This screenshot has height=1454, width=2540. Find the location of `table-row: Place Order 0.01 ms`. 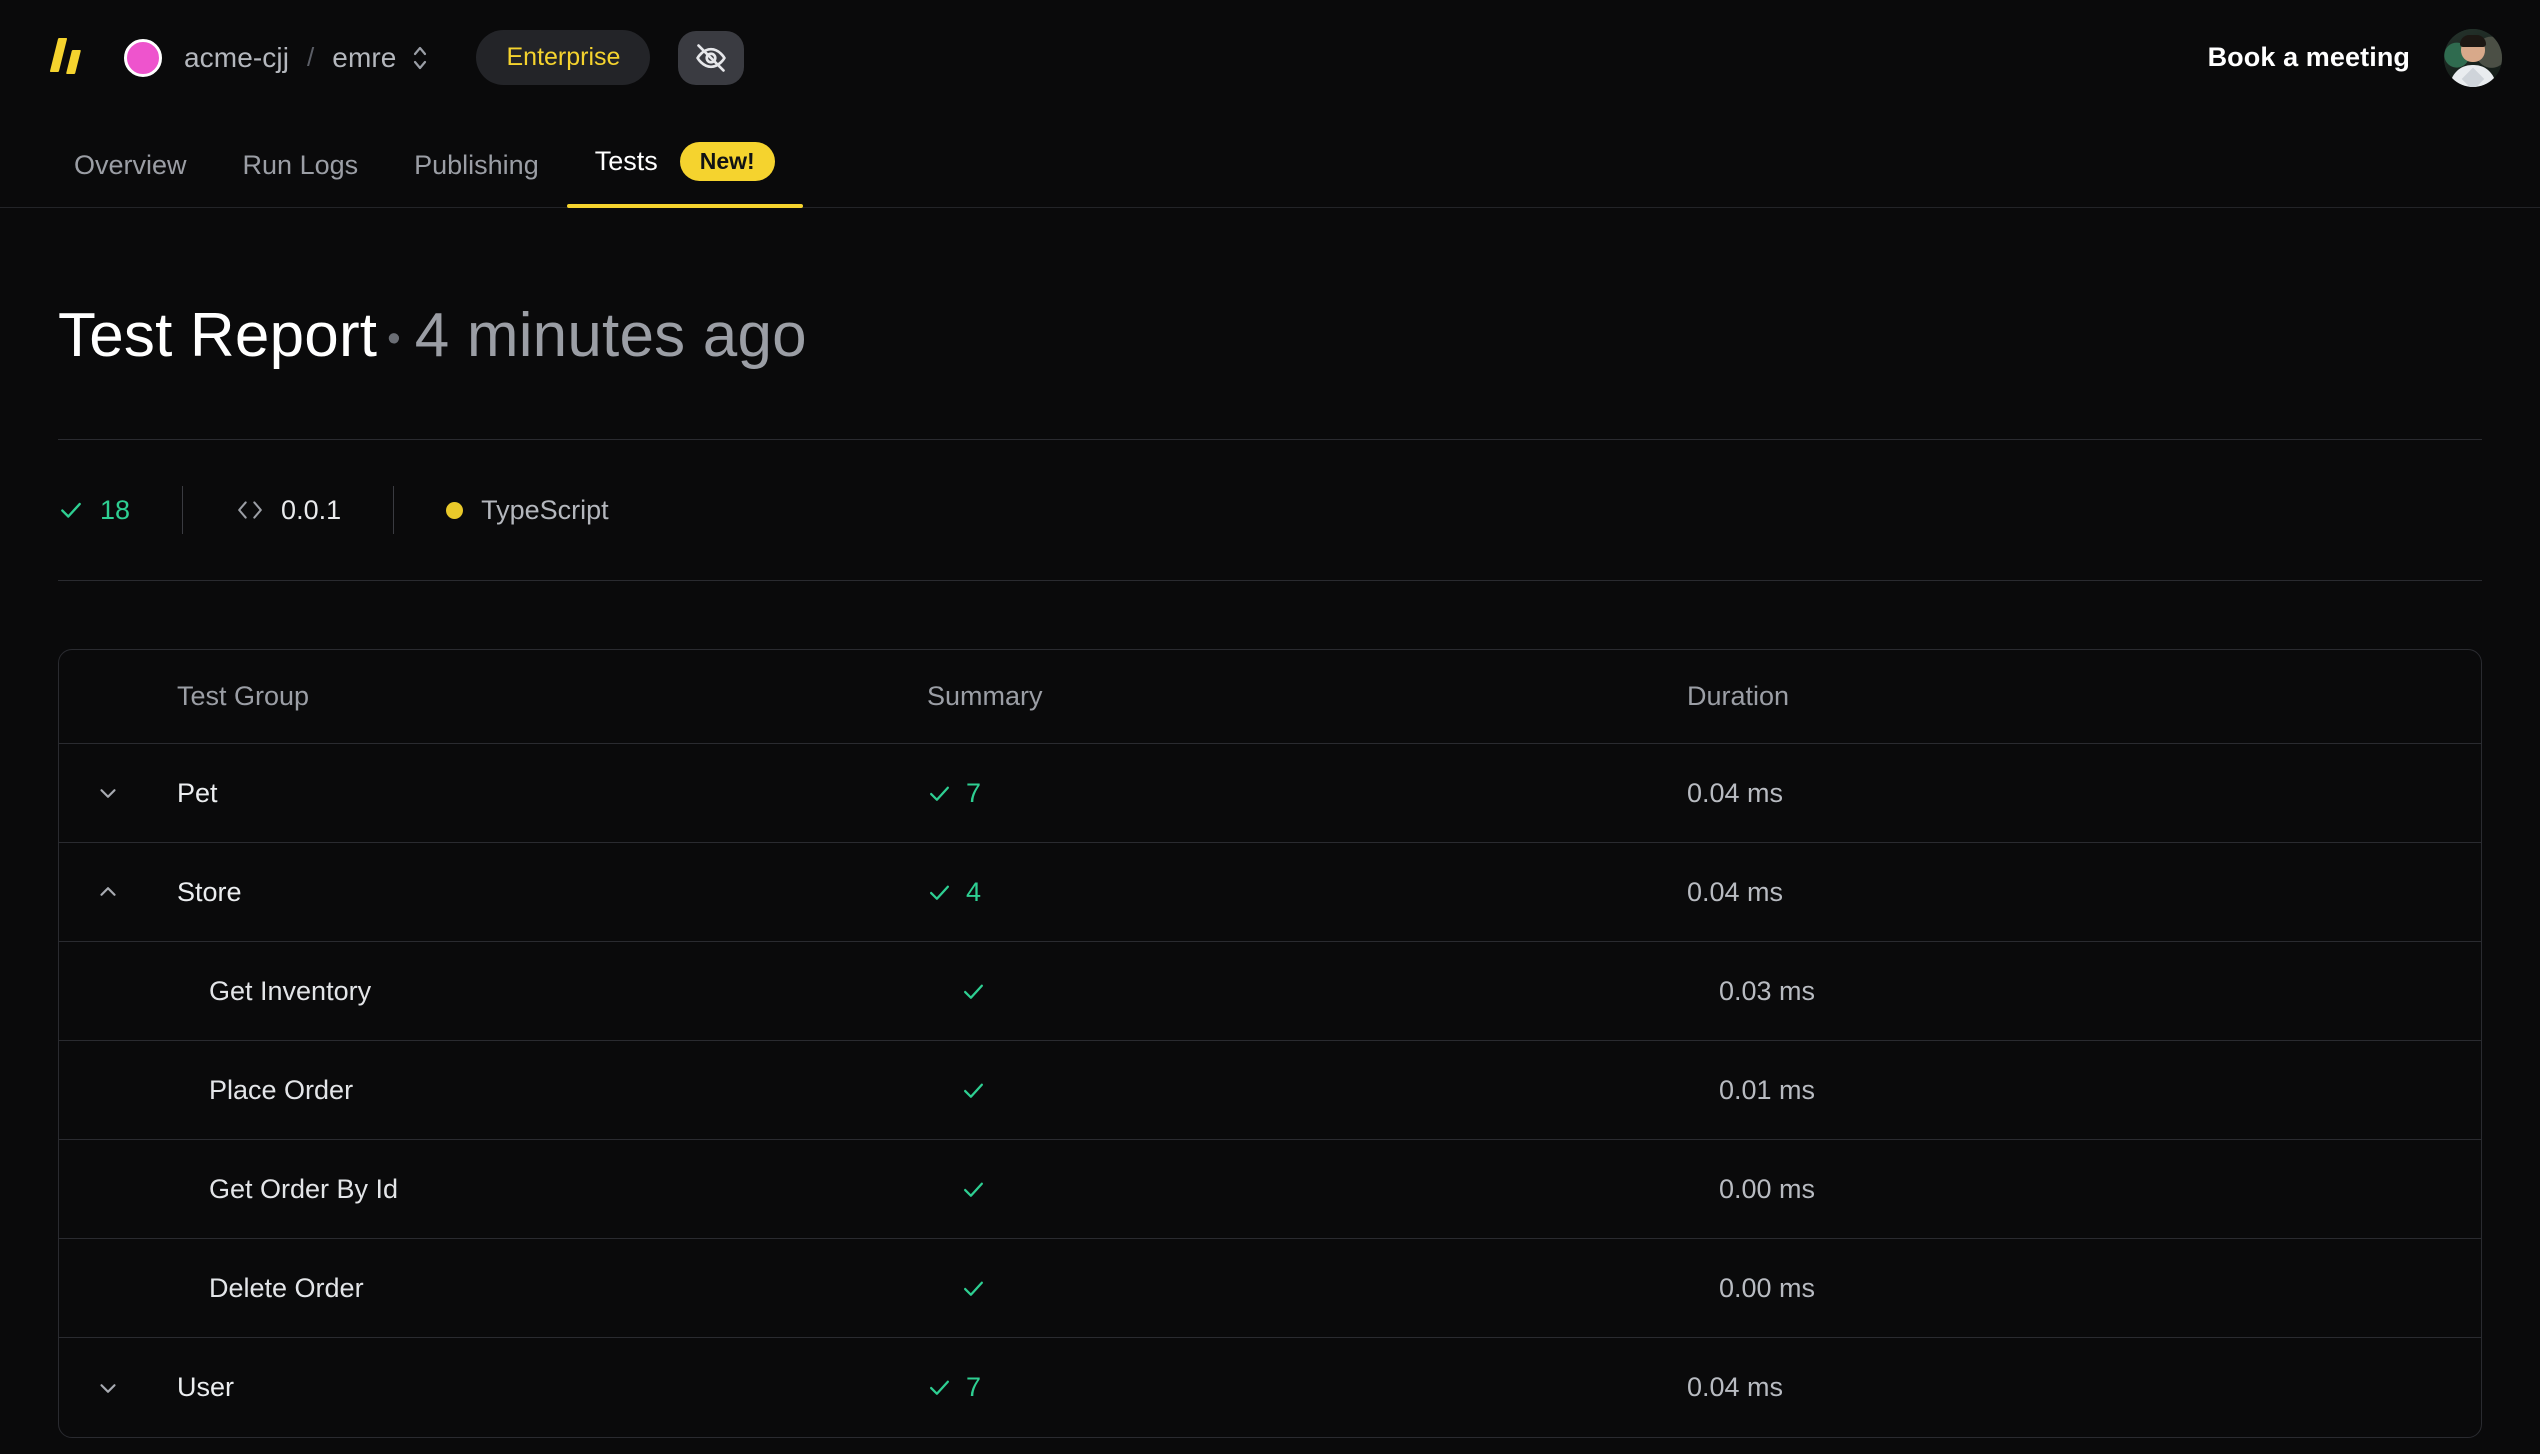

table-row: Place Order 0.01 ms is located at coordinates (1270, 1090).